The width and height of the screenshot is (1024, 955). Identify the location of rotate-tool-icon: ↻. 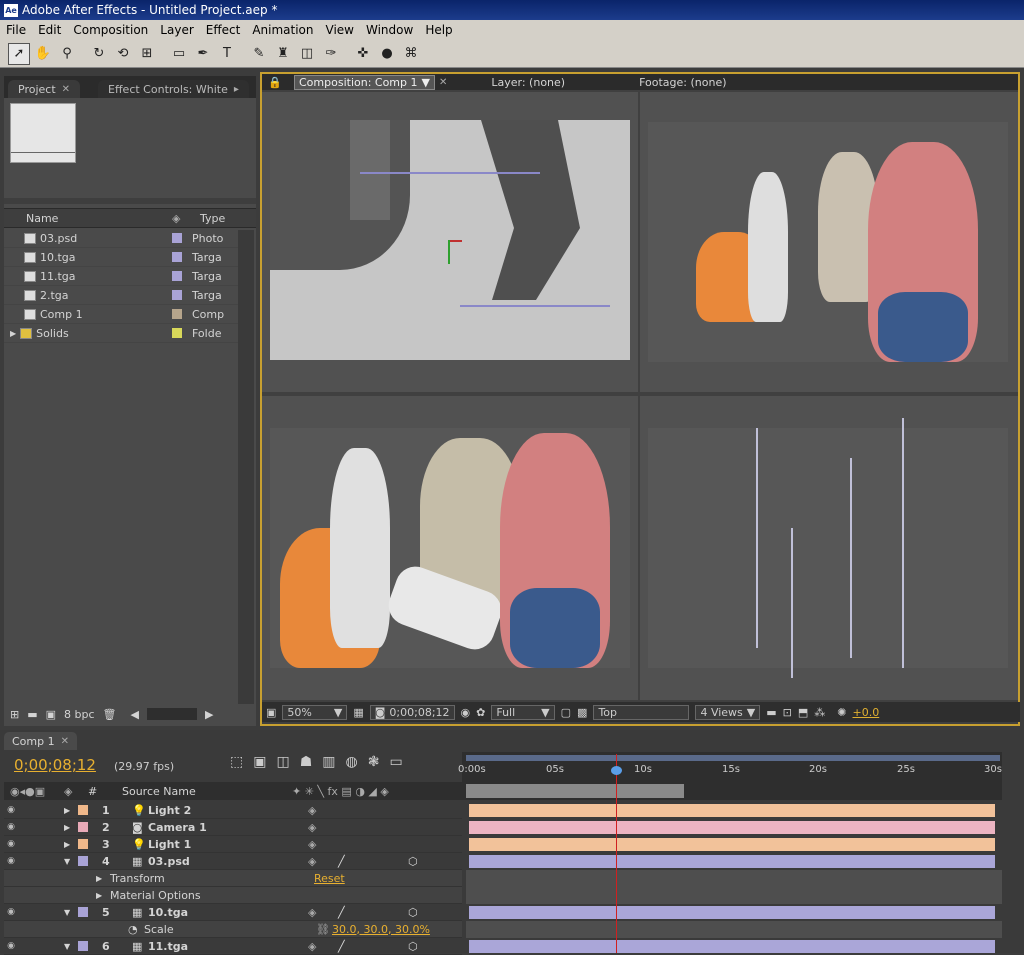
(99, 54).